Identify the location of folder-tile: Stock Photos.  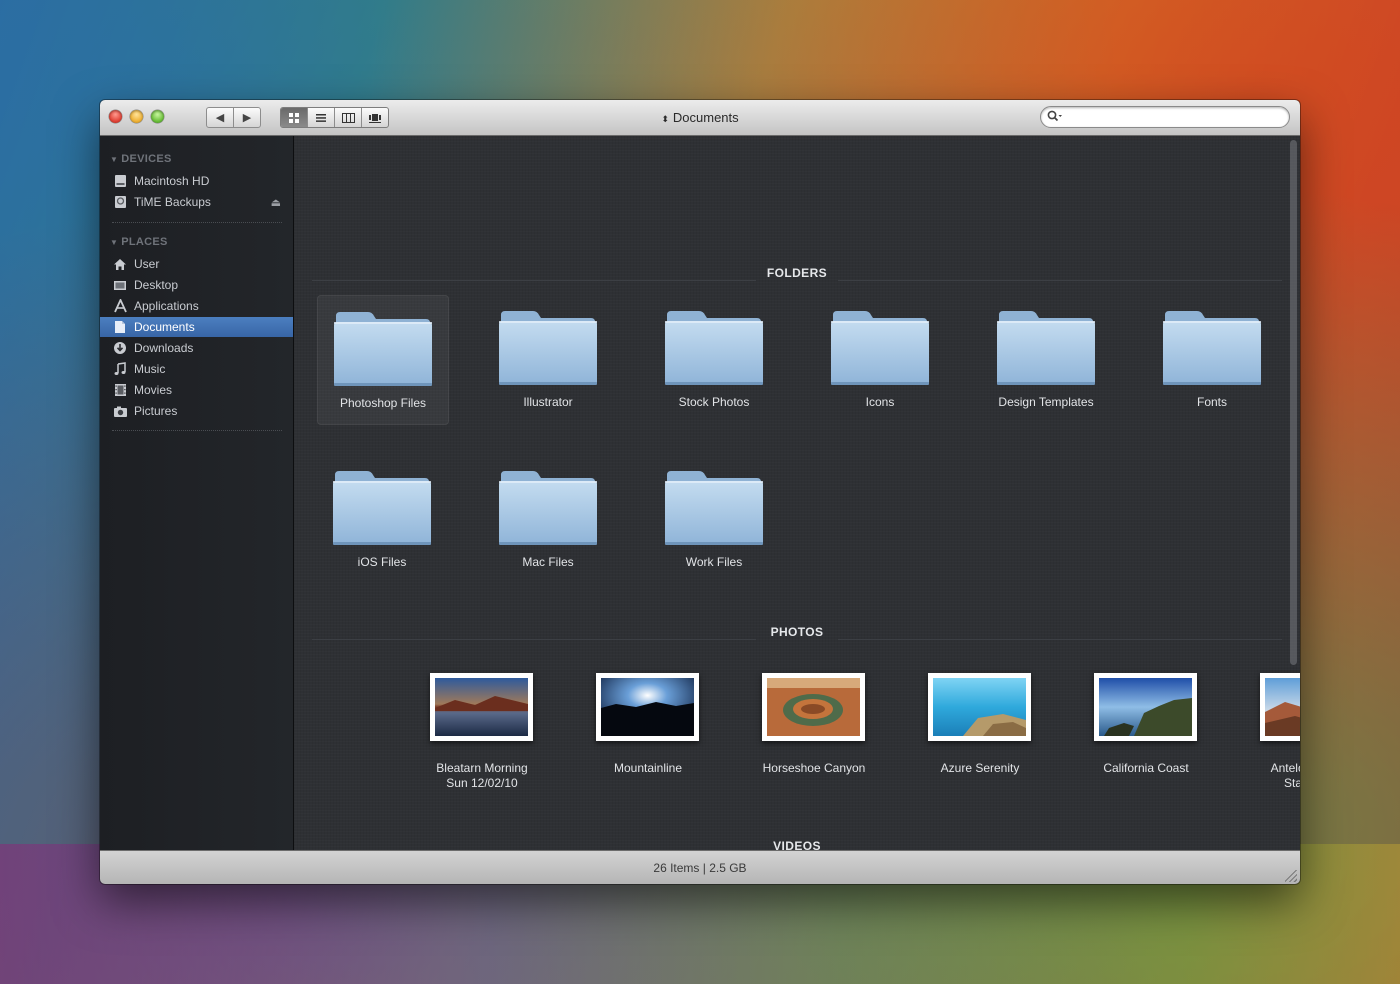
(714, 359).